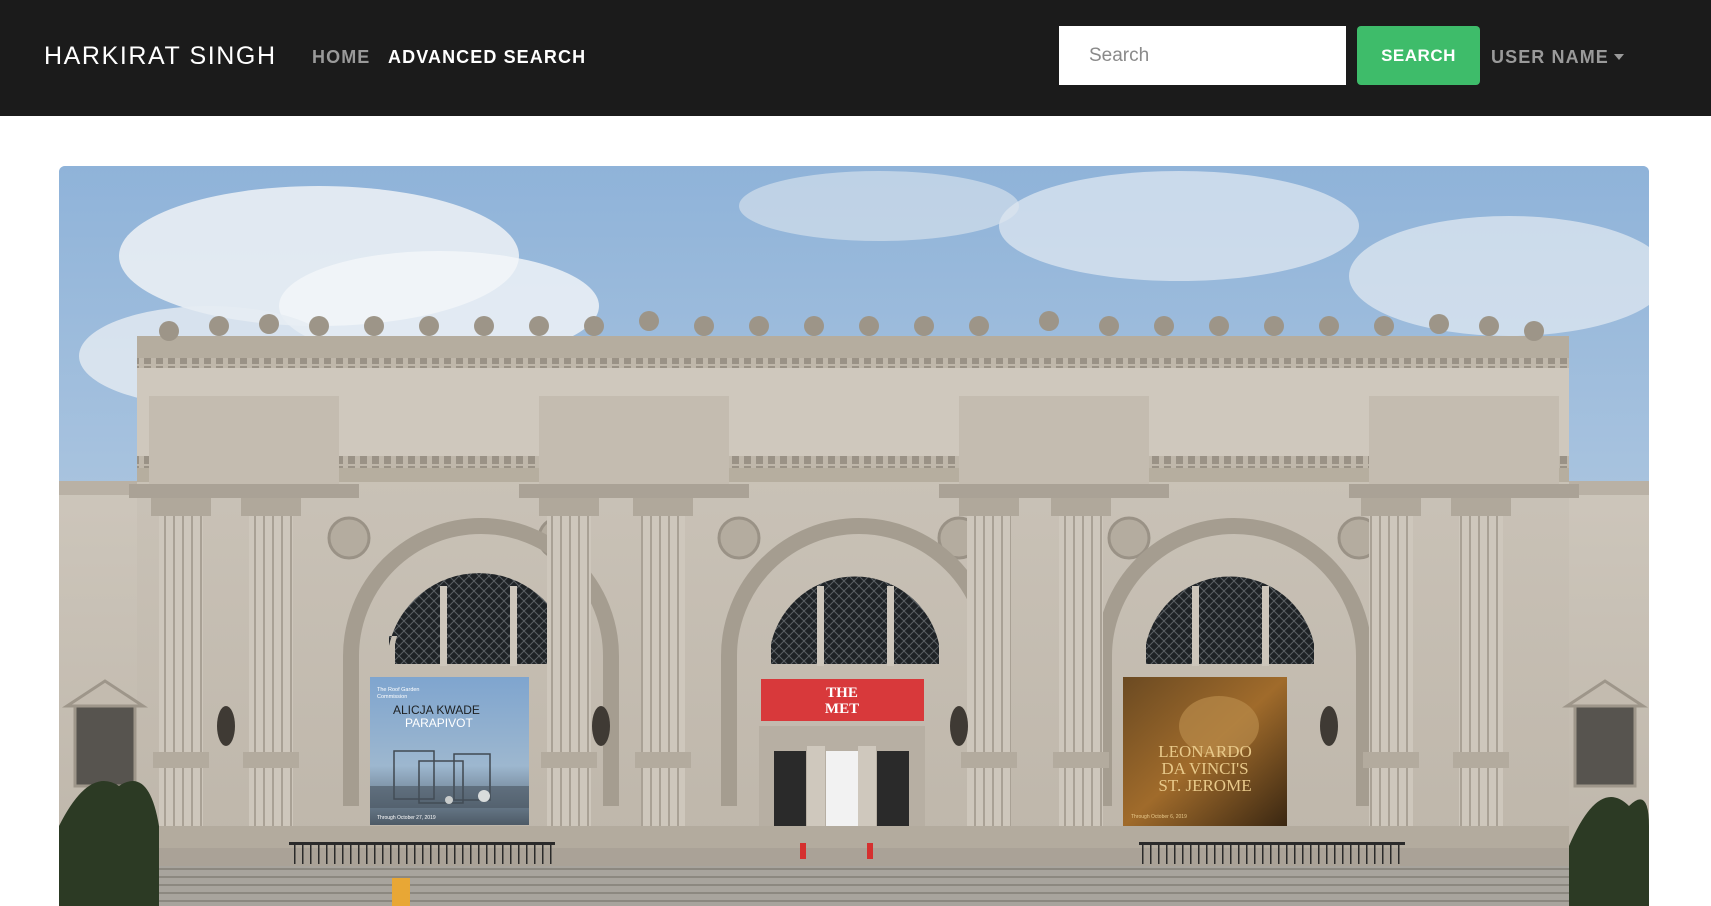  Describe the element at coordinates (436, 710) in the screenshot. I see `banner-left-title-1: ALICJA KWADE` at that location.